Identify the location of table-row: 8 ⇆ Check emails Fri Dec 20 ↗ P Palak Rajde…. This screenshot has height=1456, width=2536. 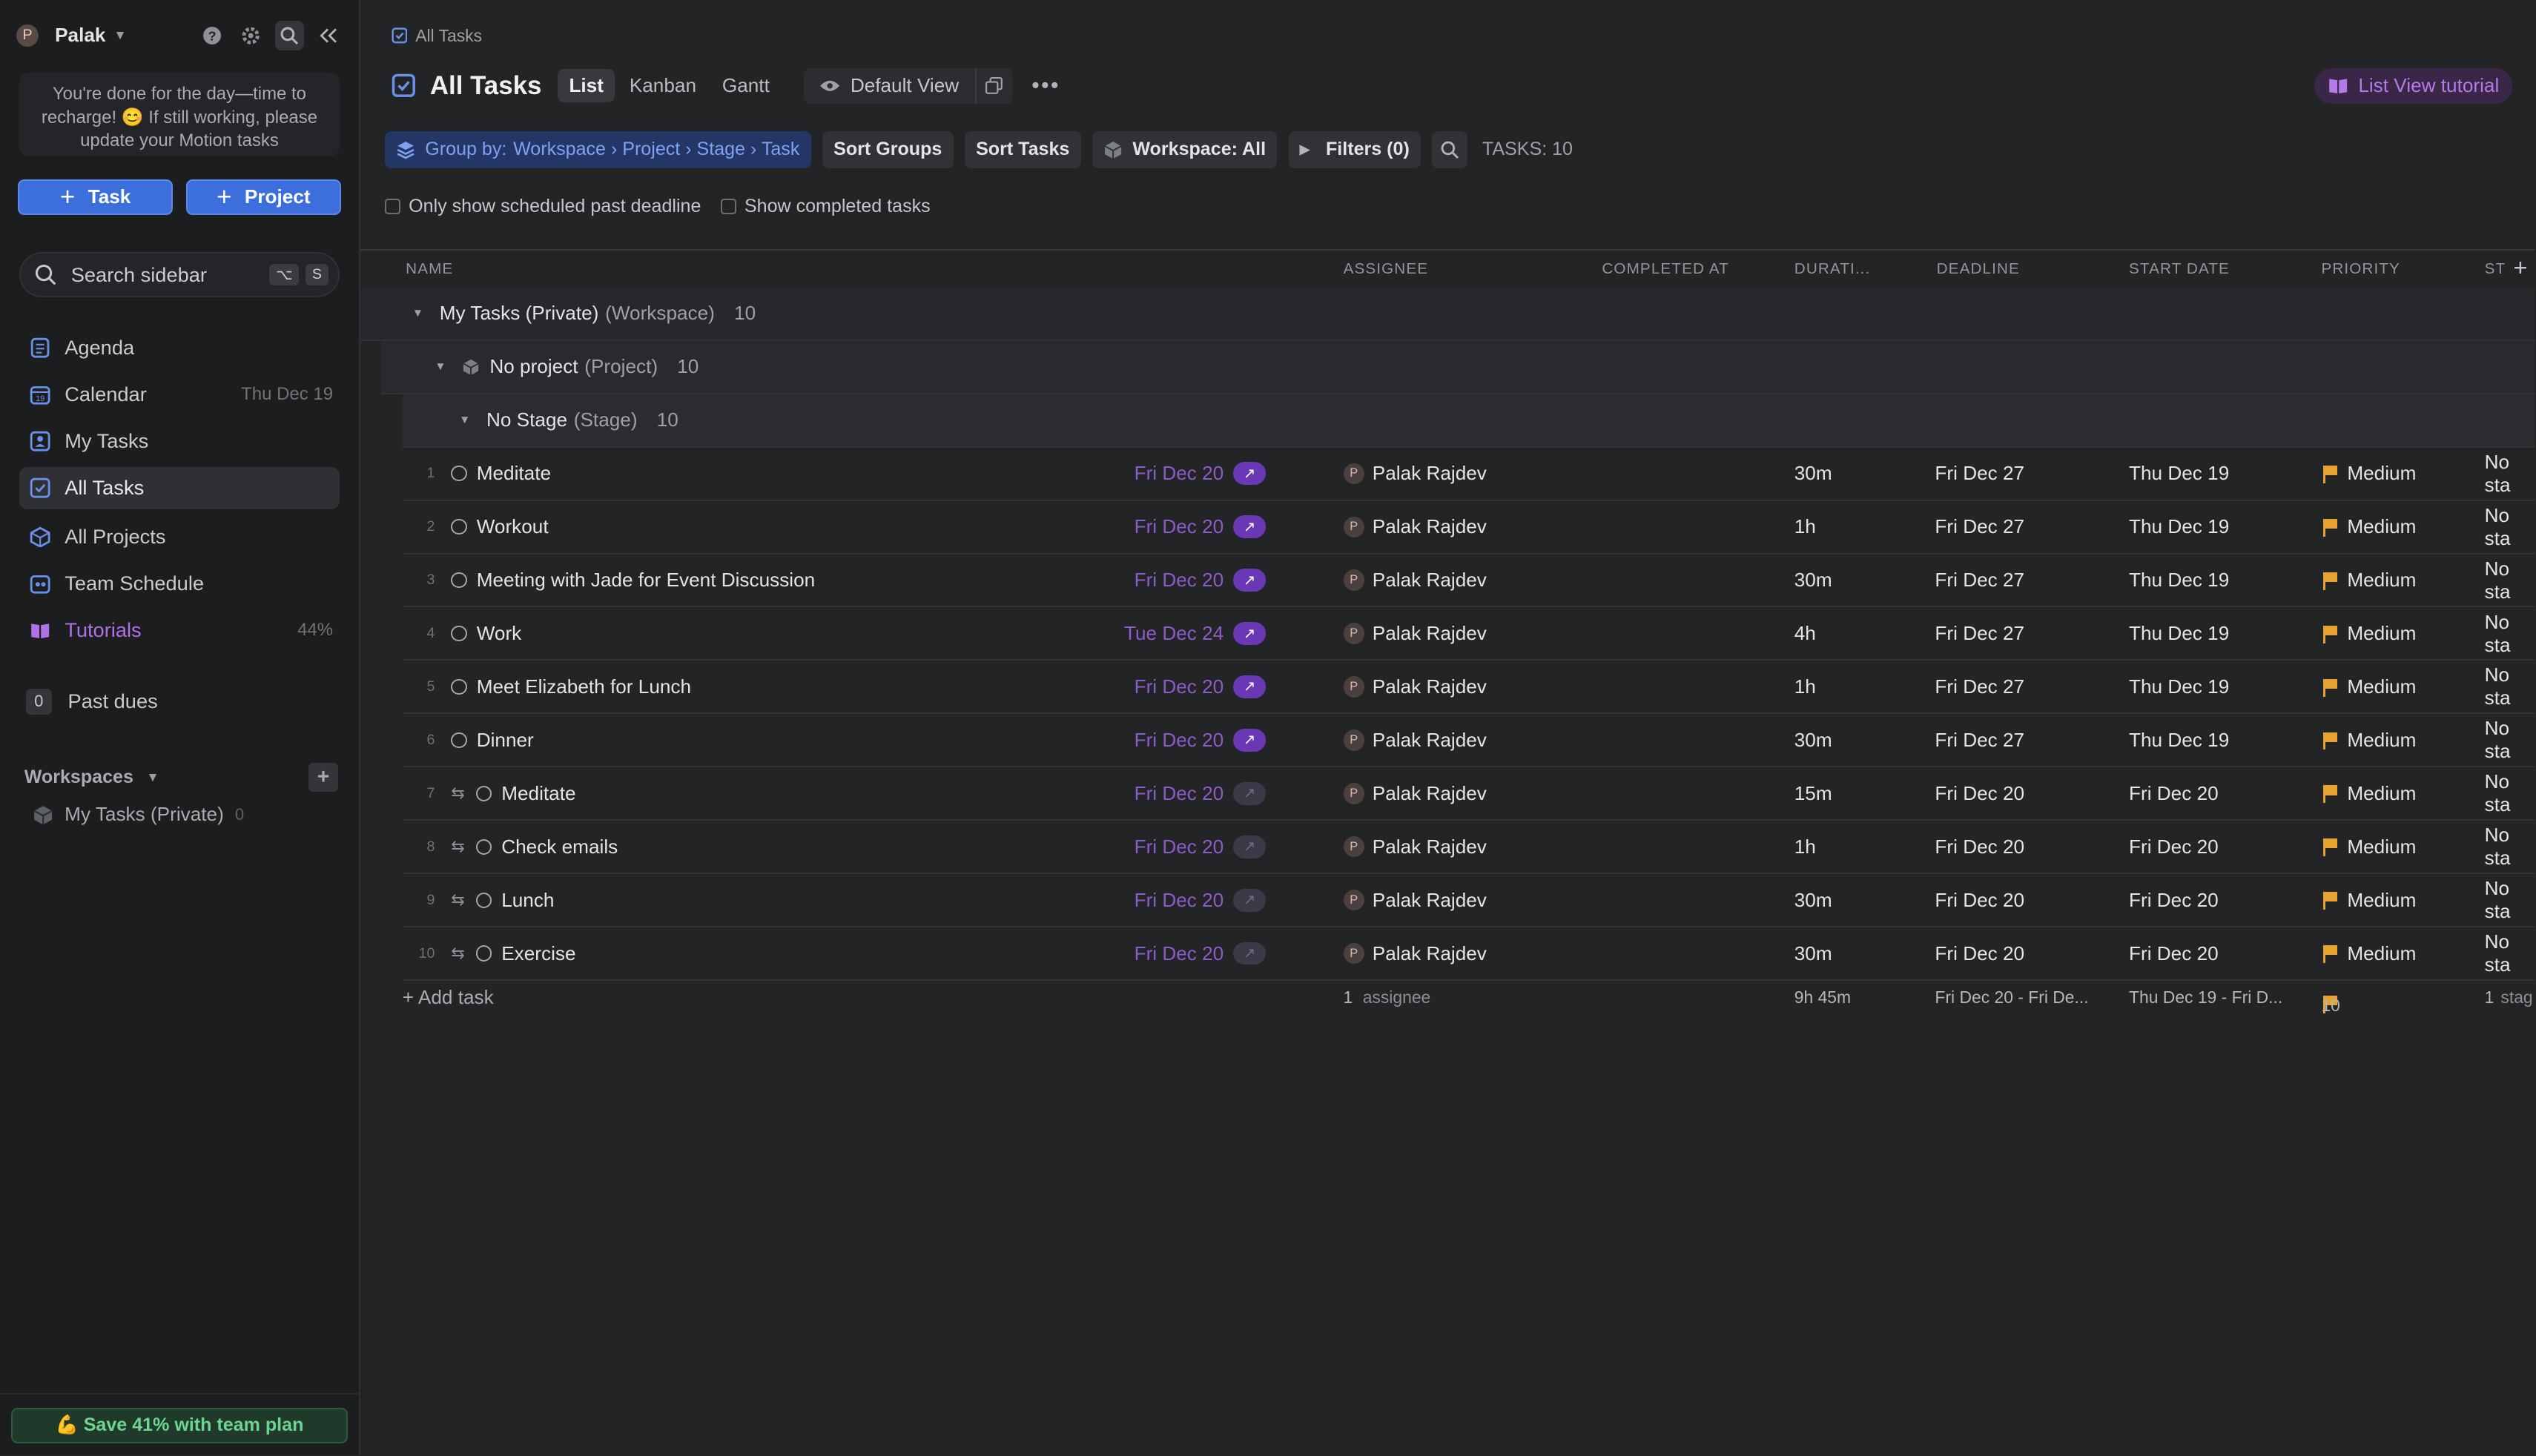
(1469, 848).